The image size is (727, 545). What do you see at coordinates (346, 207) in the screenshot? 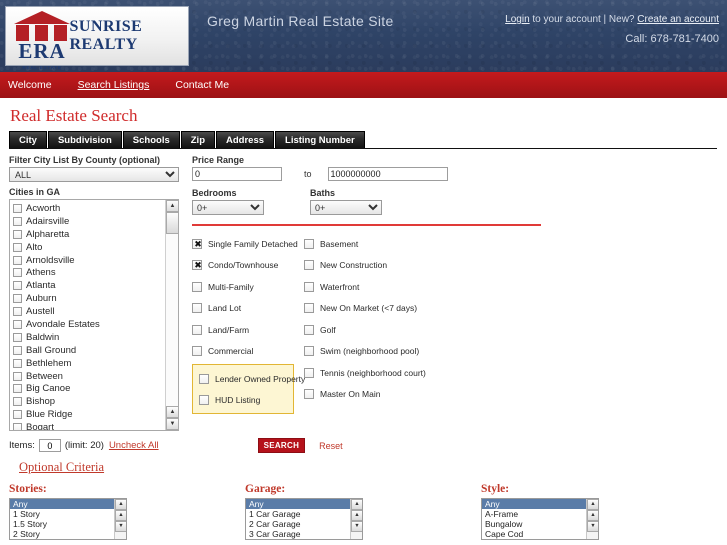
I see `baths-select: 0+` at bounding box center [346, 207].